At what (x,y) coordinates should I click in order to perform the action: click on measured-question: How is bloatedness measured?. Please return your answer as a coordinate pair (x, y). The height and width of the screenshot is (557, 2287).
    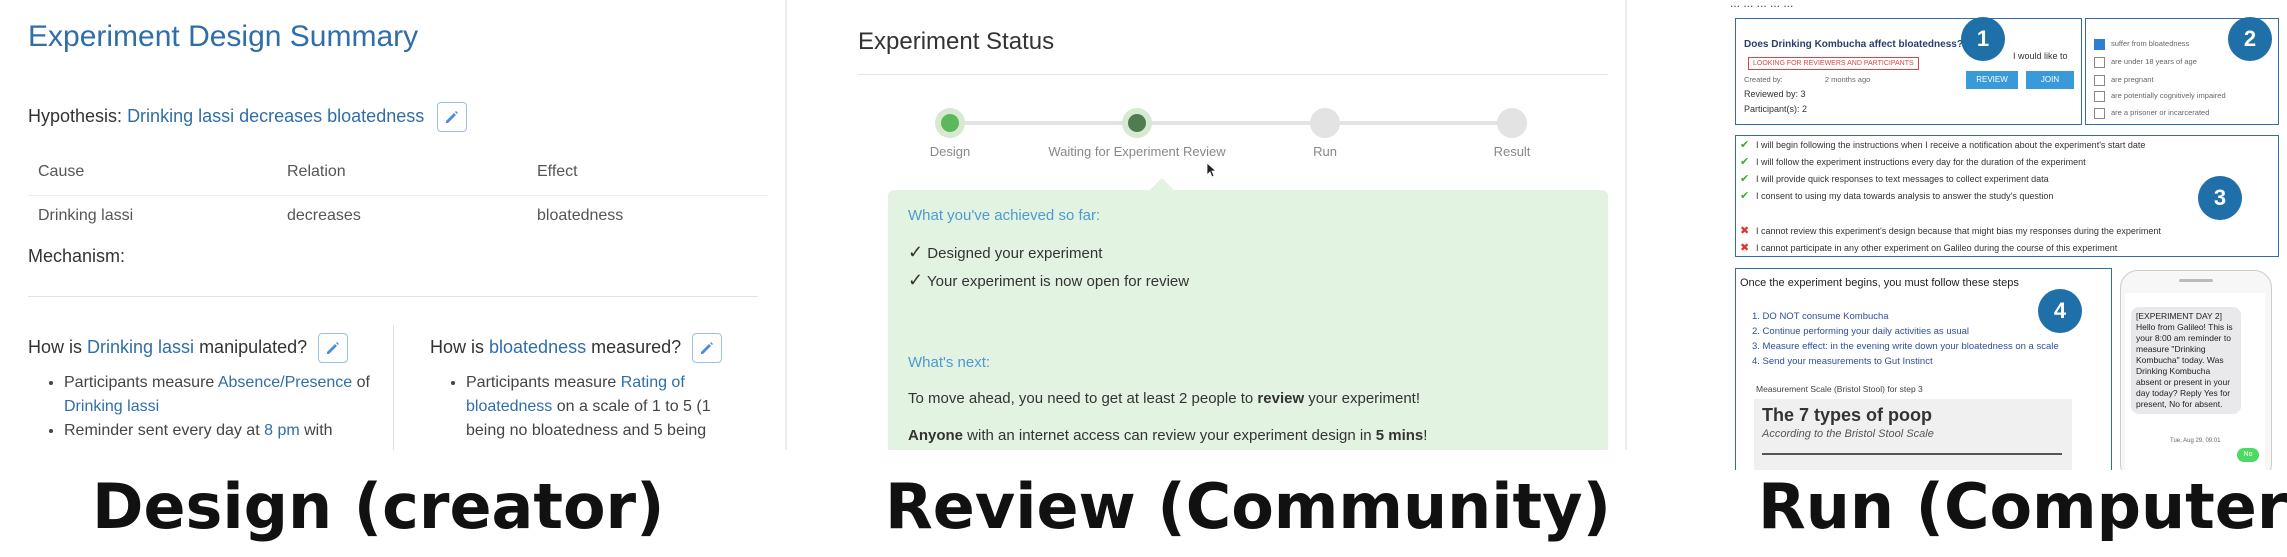
    Looking at the image, I should click on (576, 348).